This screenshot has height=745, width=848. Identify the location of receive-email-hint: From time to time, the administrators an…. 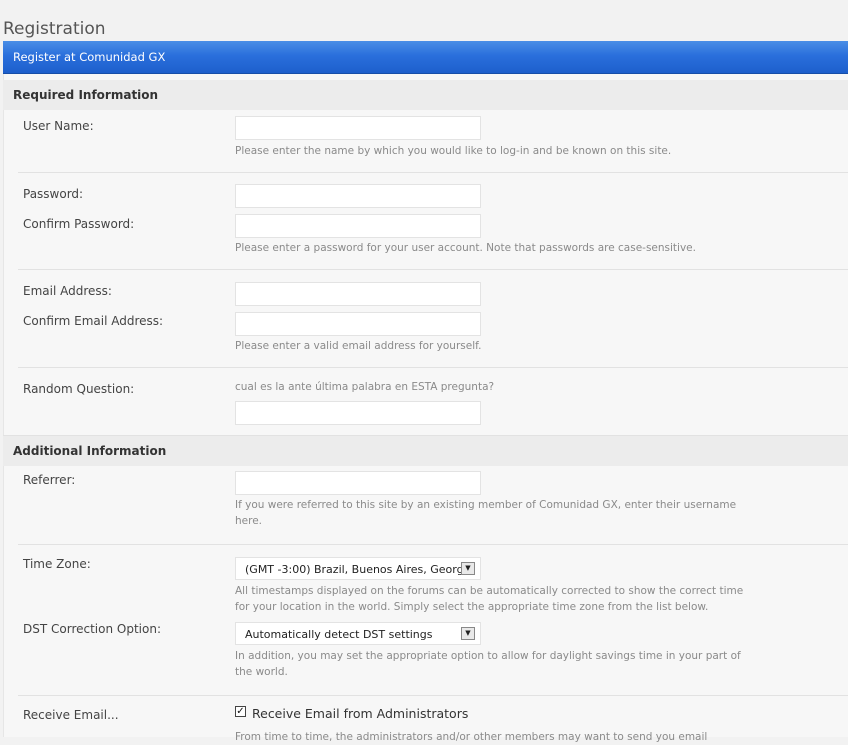
(471, 737).